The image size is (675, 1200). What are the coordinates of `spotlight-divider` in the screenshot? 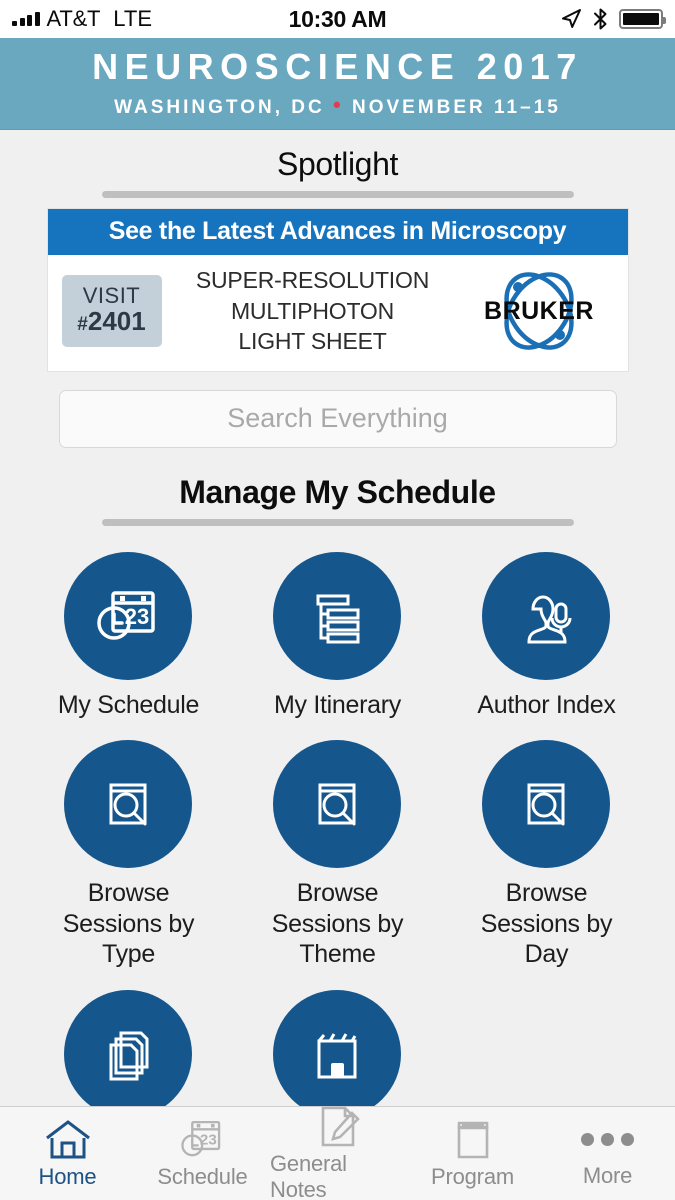 It's located at (337, 194).